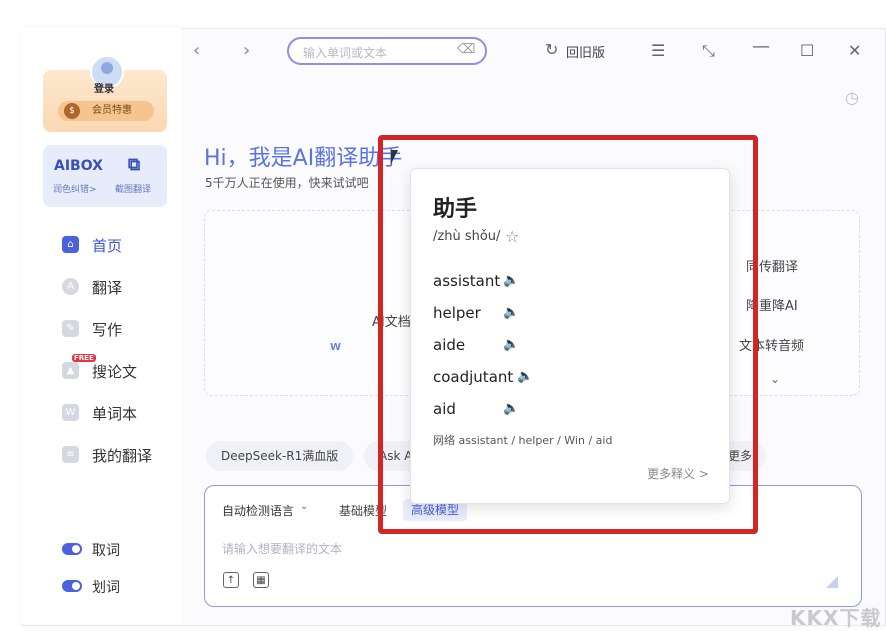 The height and width of the screenshot is (631, 886). I want to click on vip-badge-icon: $, so click(72, 111).